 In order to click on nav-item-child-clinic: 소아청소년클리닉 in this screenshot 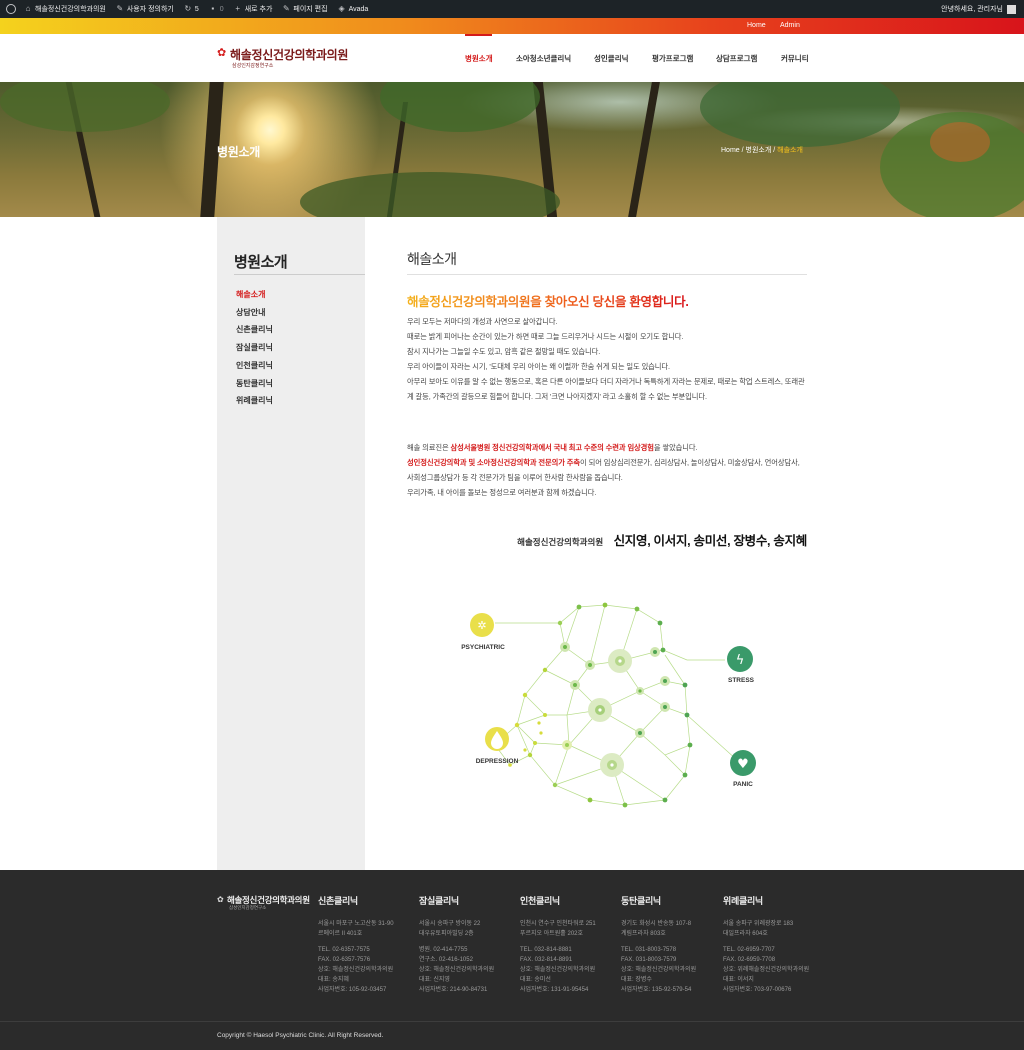, I will do `click(543, 58)`.